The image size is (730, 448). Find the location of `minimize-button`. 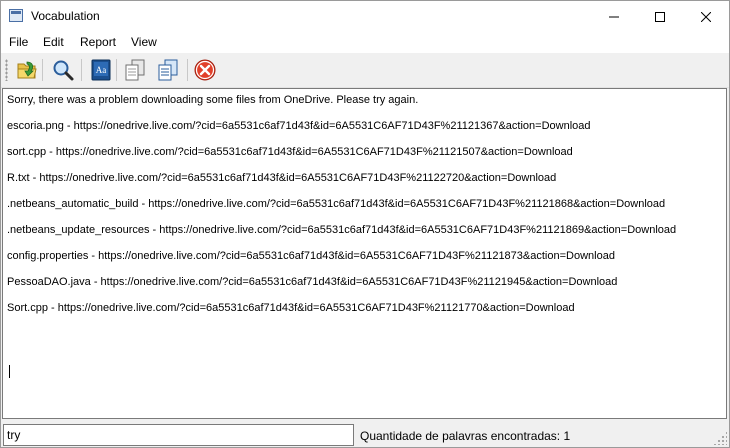

minimize-button is located at coordinates (614, 16).